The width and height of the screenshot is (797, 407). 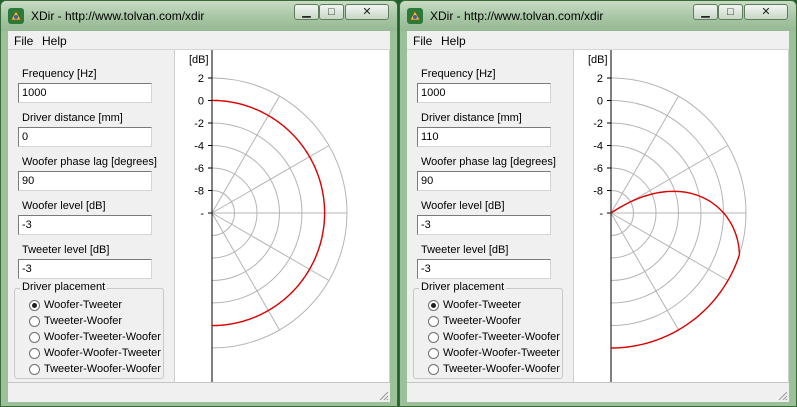 I want to click on xdir-app-icon, so click(x=16, y=16).